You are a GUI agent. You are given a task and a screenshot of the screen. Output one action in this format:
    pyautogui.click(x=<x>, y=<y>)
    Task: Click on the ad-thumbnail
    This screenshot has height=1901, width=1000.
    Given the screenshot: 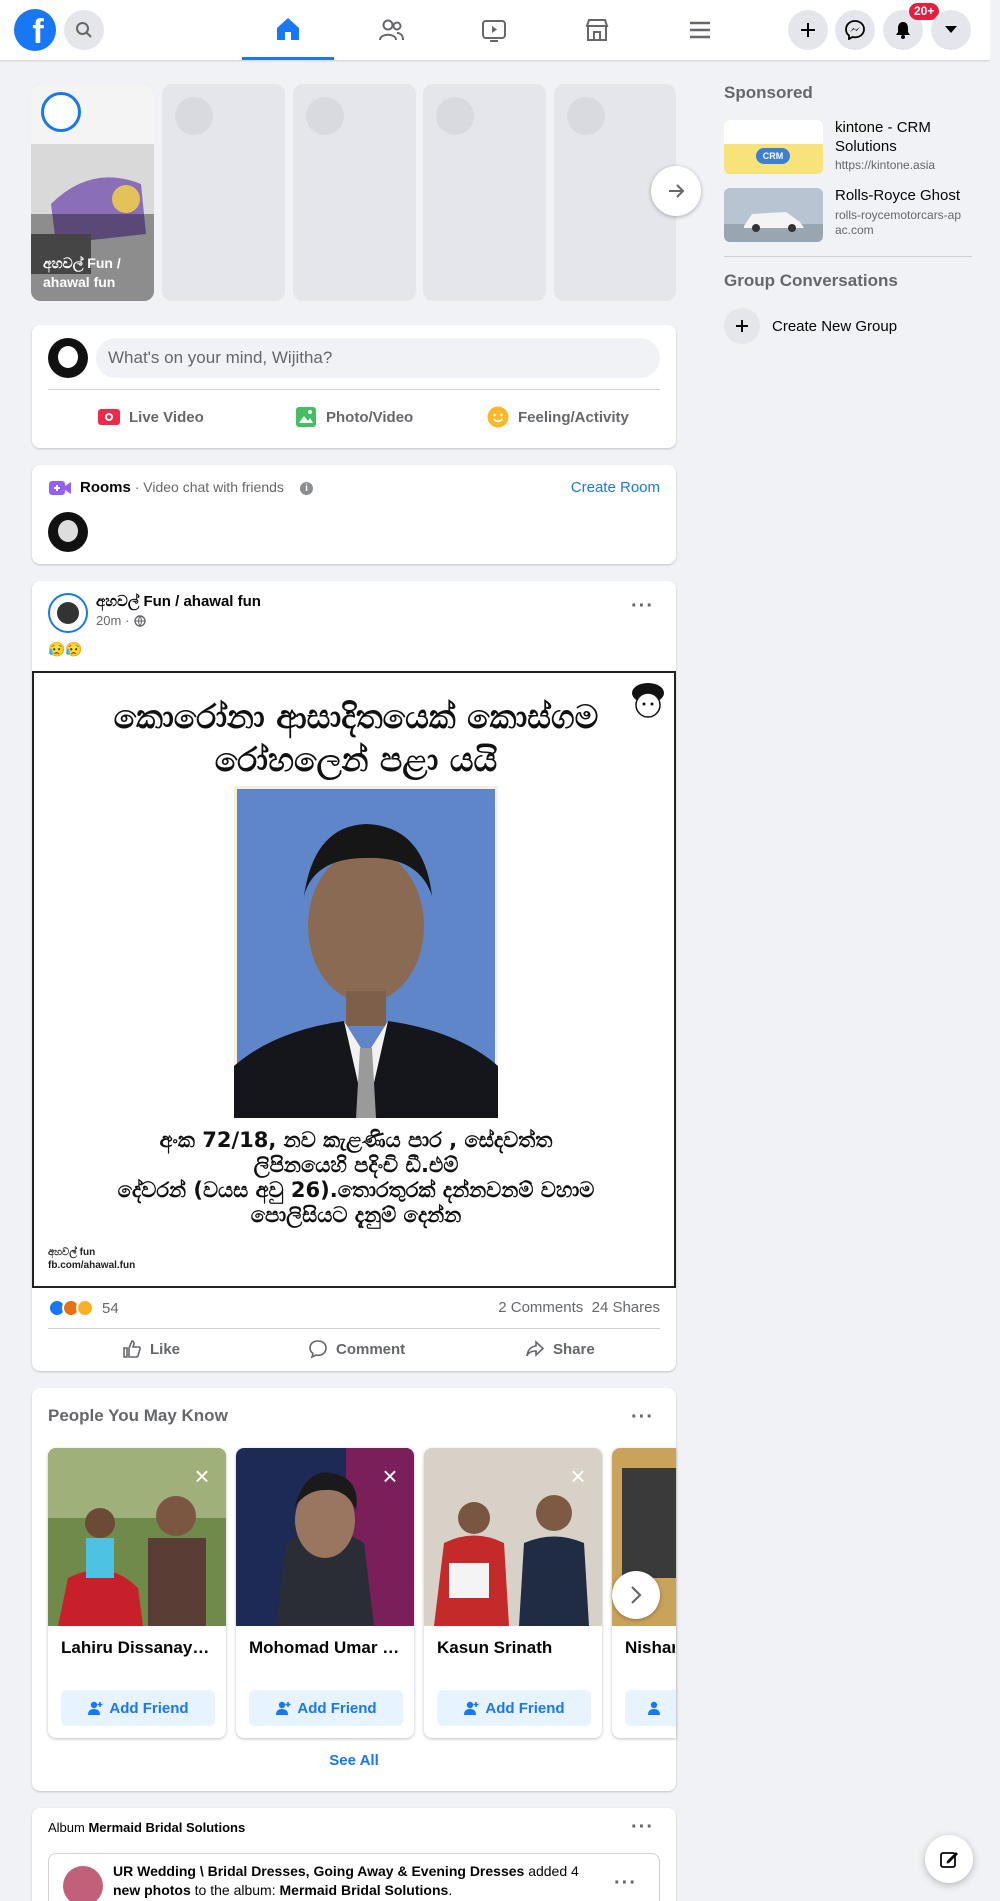 What is the action you would take?
    pyautogui.click(x=773, y=215)
    